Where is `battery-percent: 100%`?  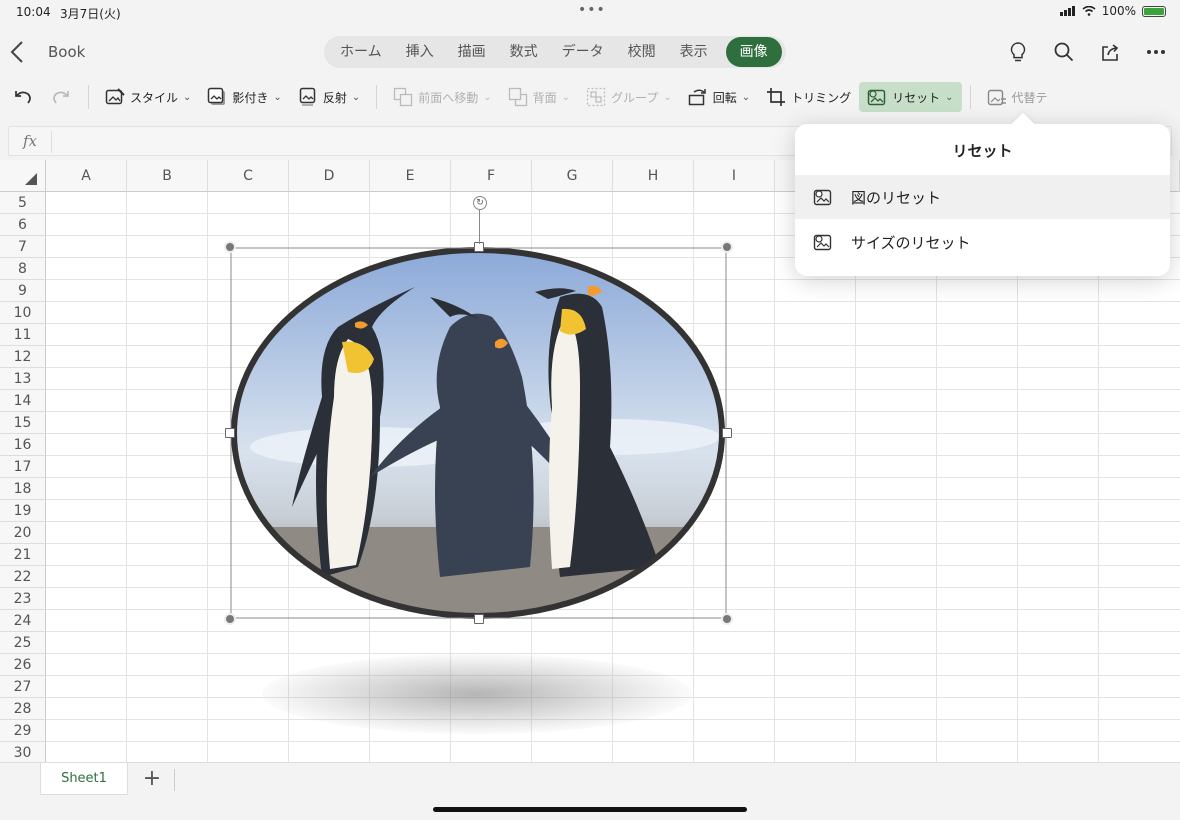
battery-percent: 100% is located at coordinates (1118, 11).